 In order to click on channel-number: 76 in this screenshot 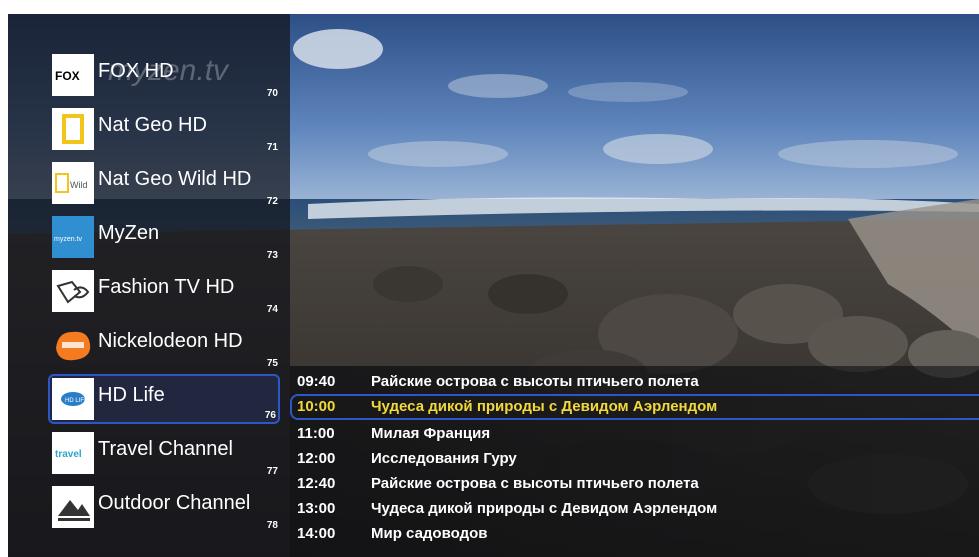, I will do `click(270, 415)`.